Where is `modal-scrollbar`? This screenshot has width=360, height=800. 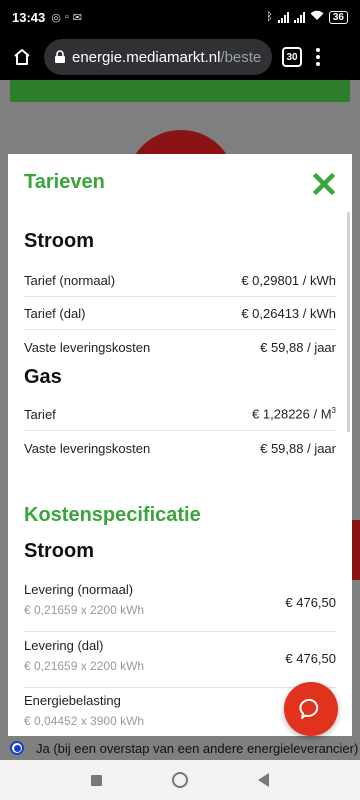 modal-scrollbar is located at coordinates (348, 322).